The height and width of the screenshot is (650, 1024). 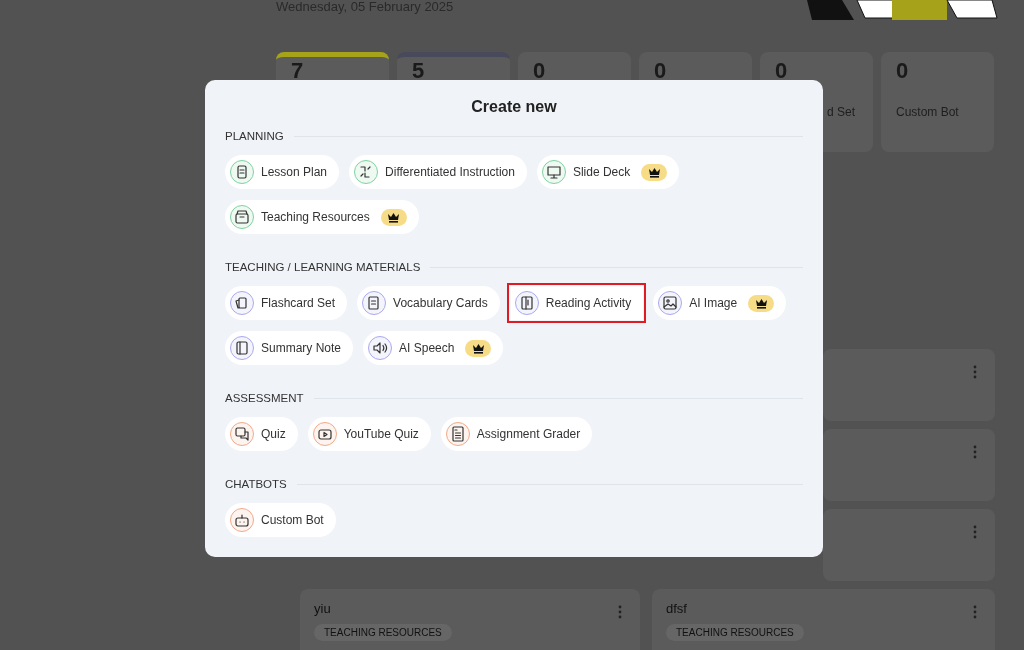 What do you see at coordinates (720, 303) in the screenshot?
I see `tool-chip: AI Image` at bounding box center [720, 303].